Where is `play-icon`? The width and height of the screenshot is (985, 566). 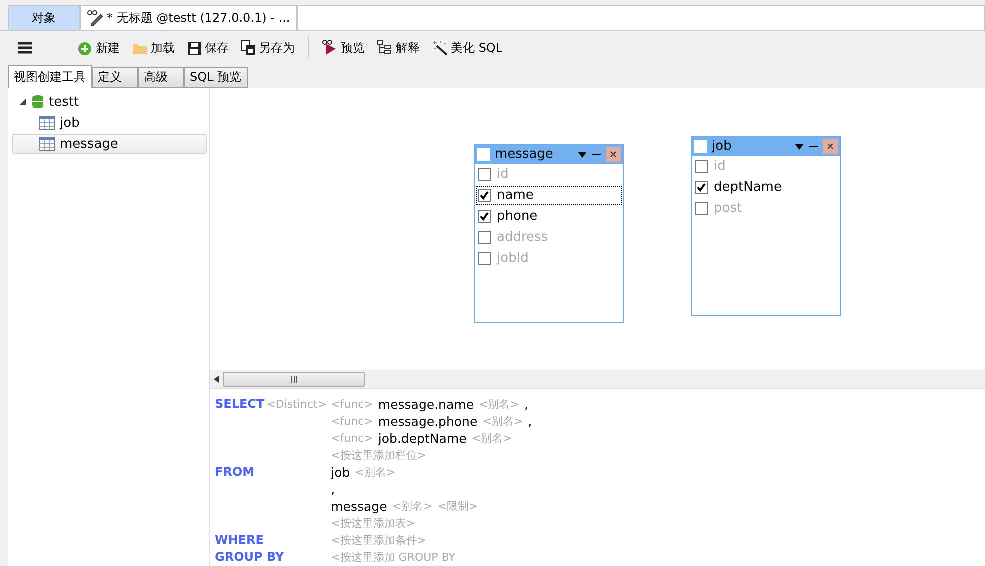
play-icon is located at coordinates (330, 48).